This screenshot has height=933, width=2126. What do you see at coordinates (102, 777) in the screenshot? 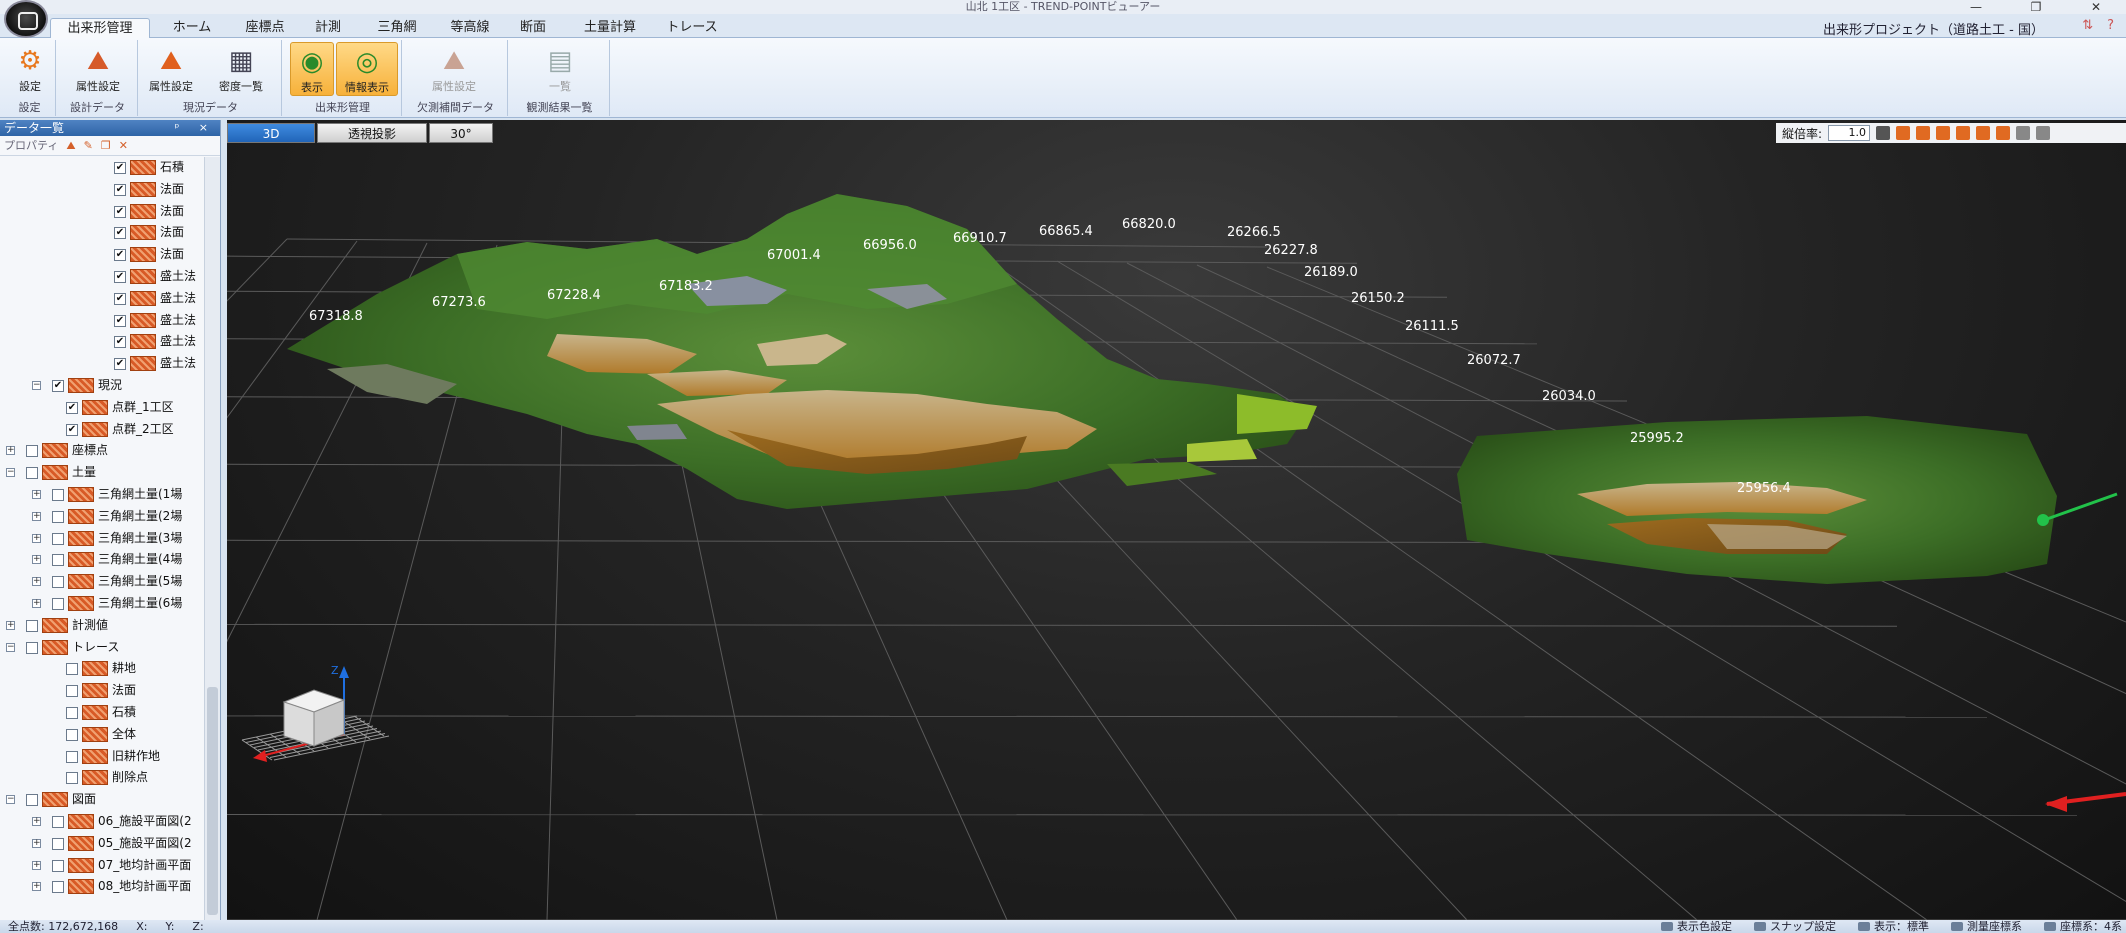
I see `tree-row: 削除点` at bounding box center [102, 777].